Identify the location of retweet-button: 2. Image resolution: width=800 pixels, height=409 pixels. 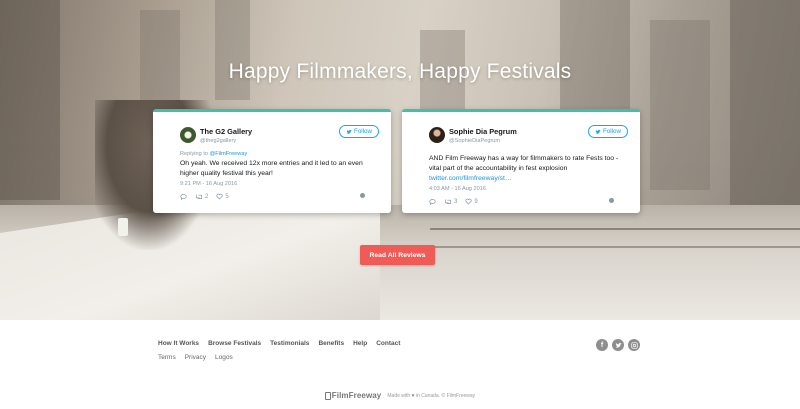
(201, 196).